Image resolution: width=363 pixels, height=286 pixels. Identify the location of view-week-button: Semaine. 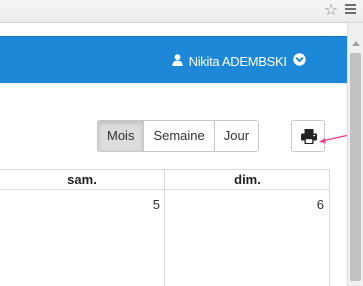
(179, 136).